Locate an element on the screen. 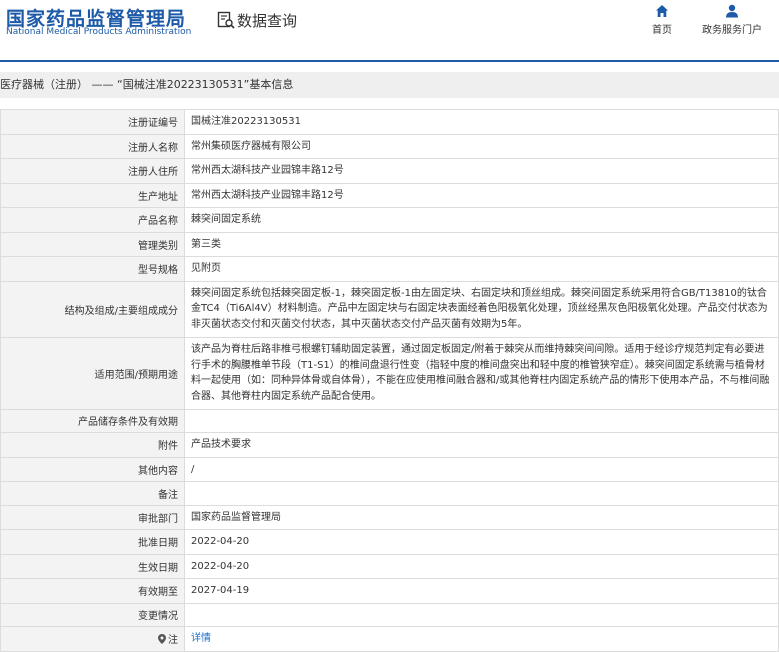  table-row: 管理类别 第三类 is located at coordinates (389, 244).